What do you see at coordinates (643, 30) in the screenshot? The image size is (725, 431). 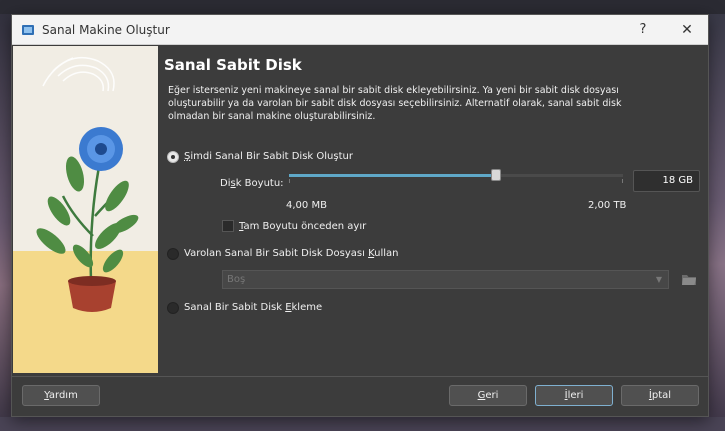 I see `help-icon: ?` at bounding box center [643, 30].